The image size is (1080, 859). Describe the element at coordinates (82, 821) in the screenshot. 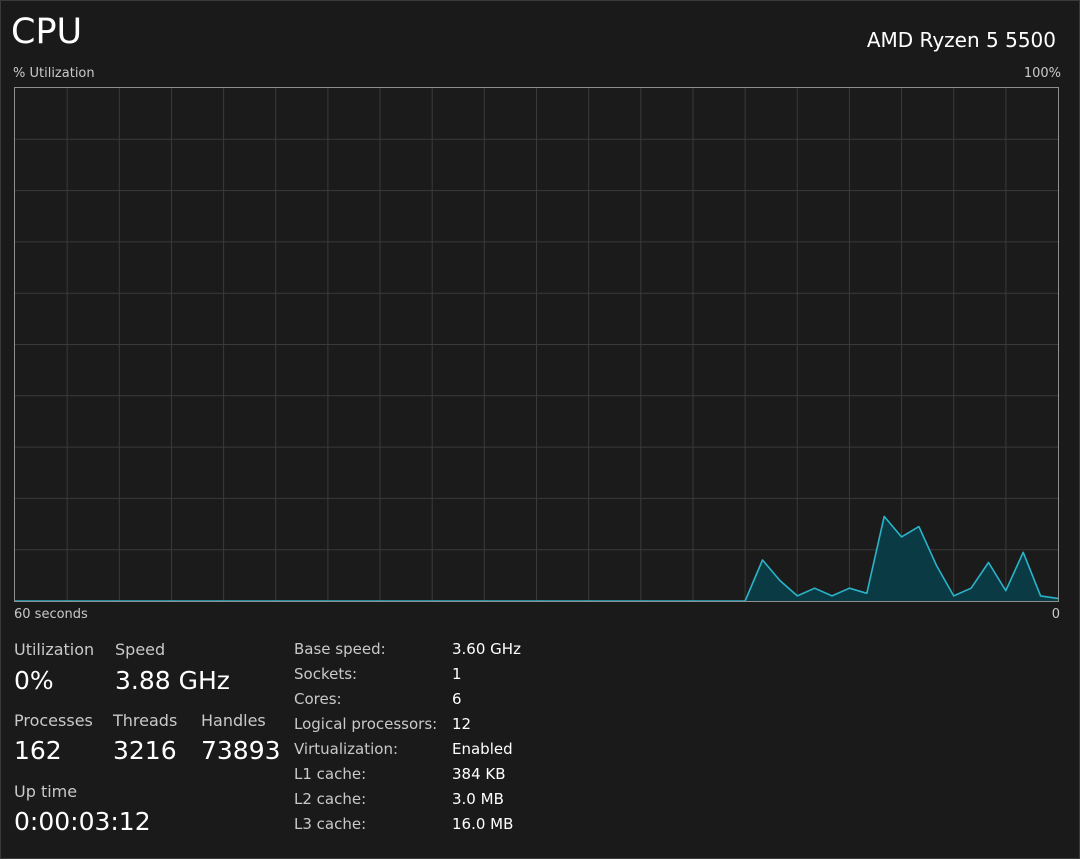

I see `uptime-value: 0:00:03:12` at that location.